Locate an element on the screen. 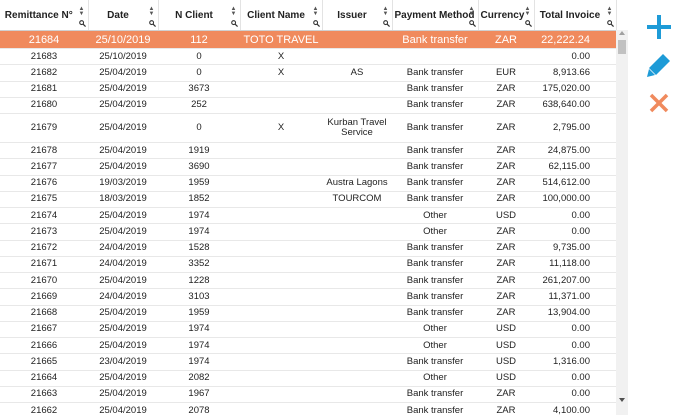 This screenshot has height=415, width=680. table-cell: TOTO TRAVEL is located at coordinates (281, 39).